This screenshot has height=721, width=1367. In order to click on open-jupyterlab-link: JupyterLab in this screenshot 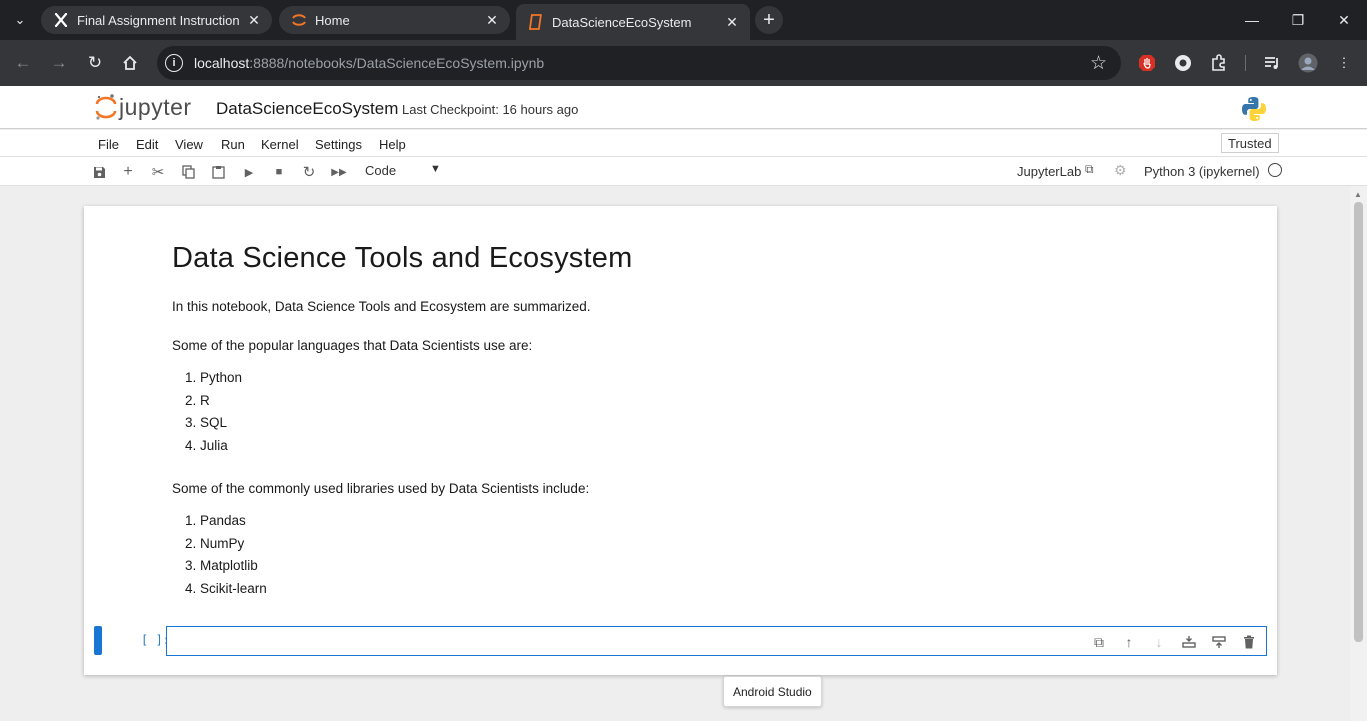, I will do `click(1049, 171)`.